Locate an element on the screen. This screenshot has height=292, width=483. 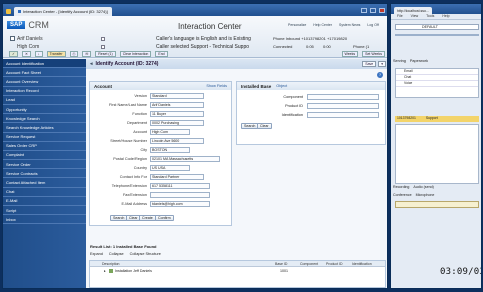
reset-button: Reset (1) is located at coordinates (105, 53).